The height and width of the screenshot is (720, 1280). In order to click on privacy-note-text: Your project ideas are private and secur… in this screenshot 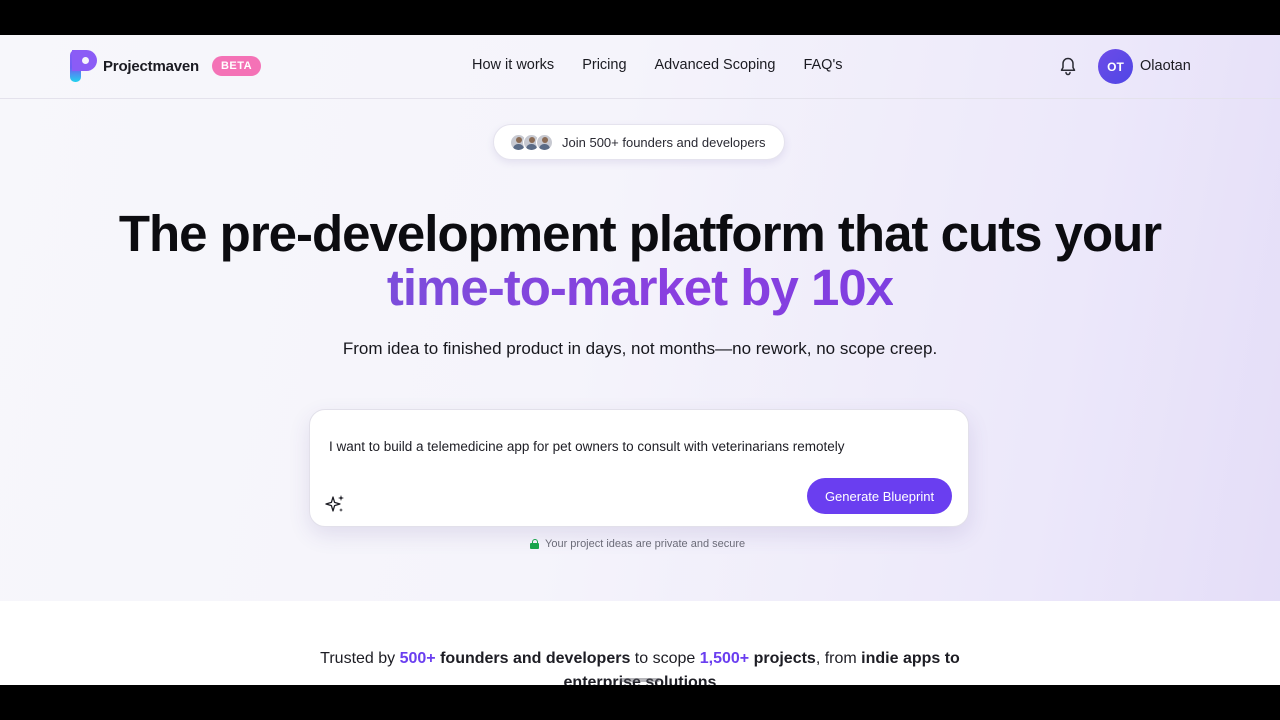, I will do `click(645, 544)`.